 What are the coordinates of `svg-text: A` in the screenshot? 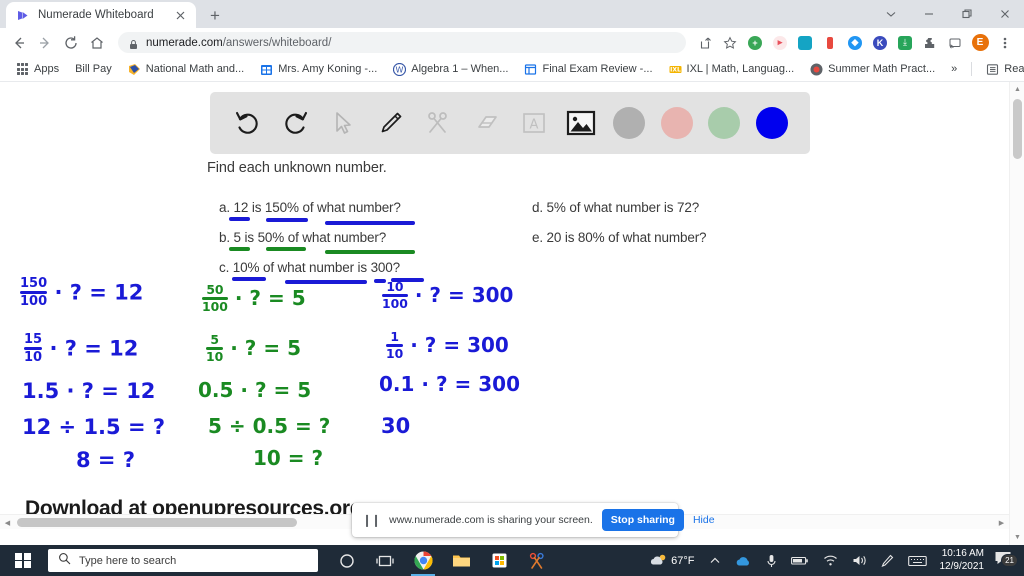 It's located at (533, 125).